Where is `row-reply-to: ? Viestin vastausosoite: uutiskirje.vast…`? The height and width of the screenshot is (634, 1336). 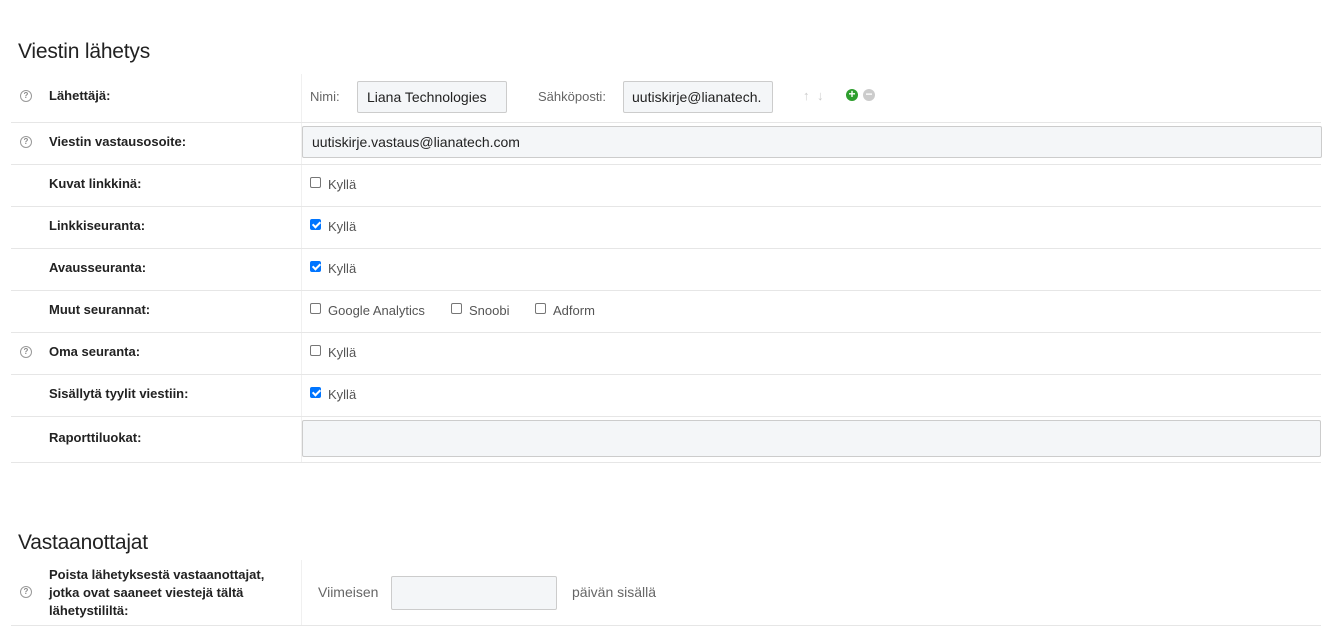 row-reply-to: ? Viestin vastausosoite: uutiskirje.vast… is located at coordinates (666, 144).